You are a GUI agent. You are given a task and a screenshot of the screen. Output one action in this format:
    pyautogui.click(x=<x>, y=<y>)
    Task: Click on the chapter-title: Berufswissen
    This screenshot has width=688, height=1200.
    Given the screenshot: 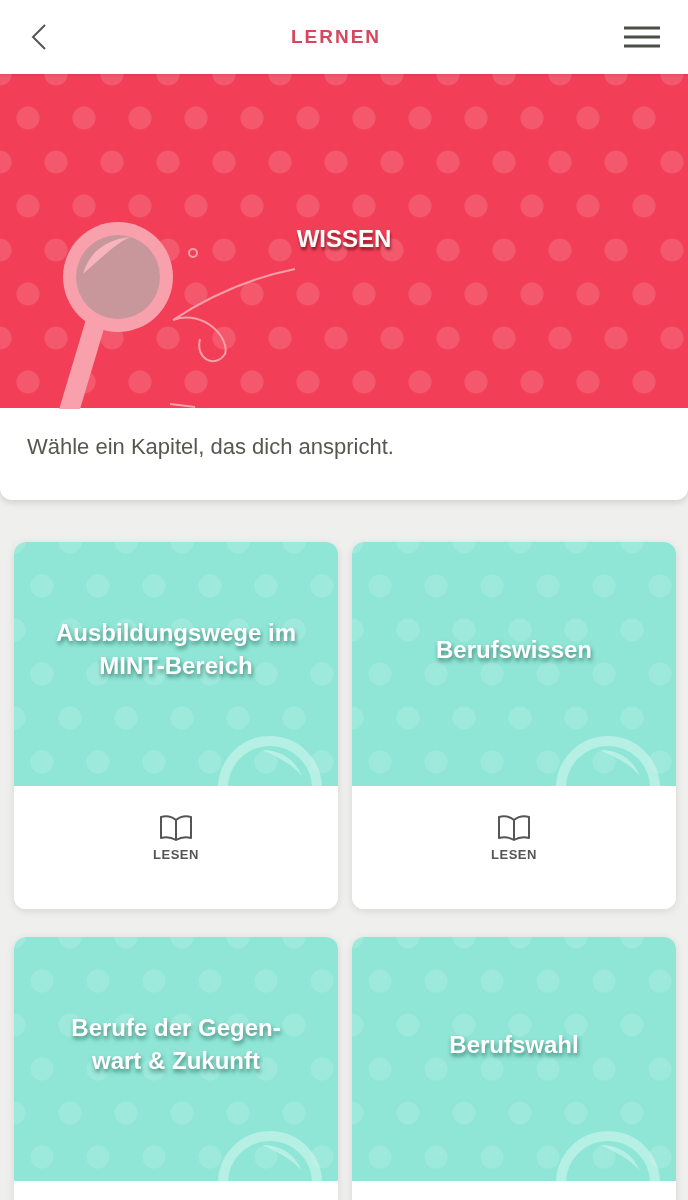 What is the action you would take?
    pyautogui.click(x=514, y=649)
    